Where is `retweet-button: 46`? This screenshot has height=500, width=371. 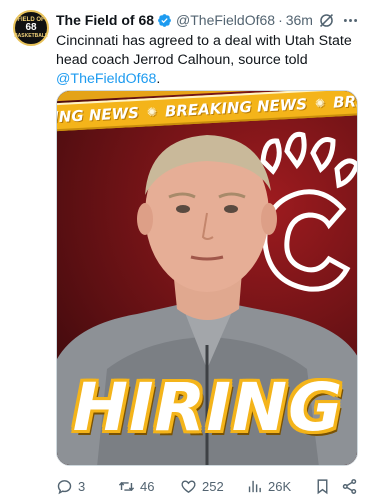
retweet-button: 46 is located at coordinates (136, 486).